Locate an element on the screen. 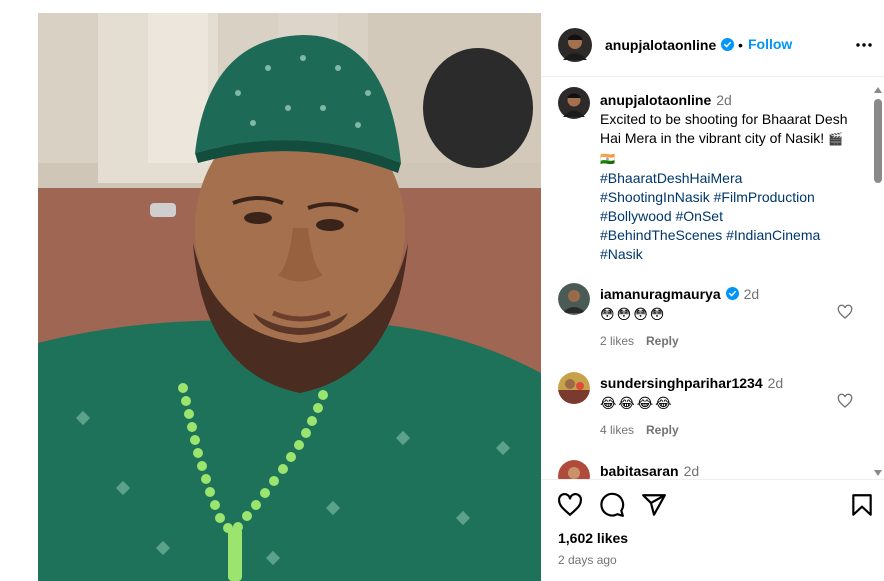  post-header: anupjalotaonline • Follow is located at coordinates (712, 45).